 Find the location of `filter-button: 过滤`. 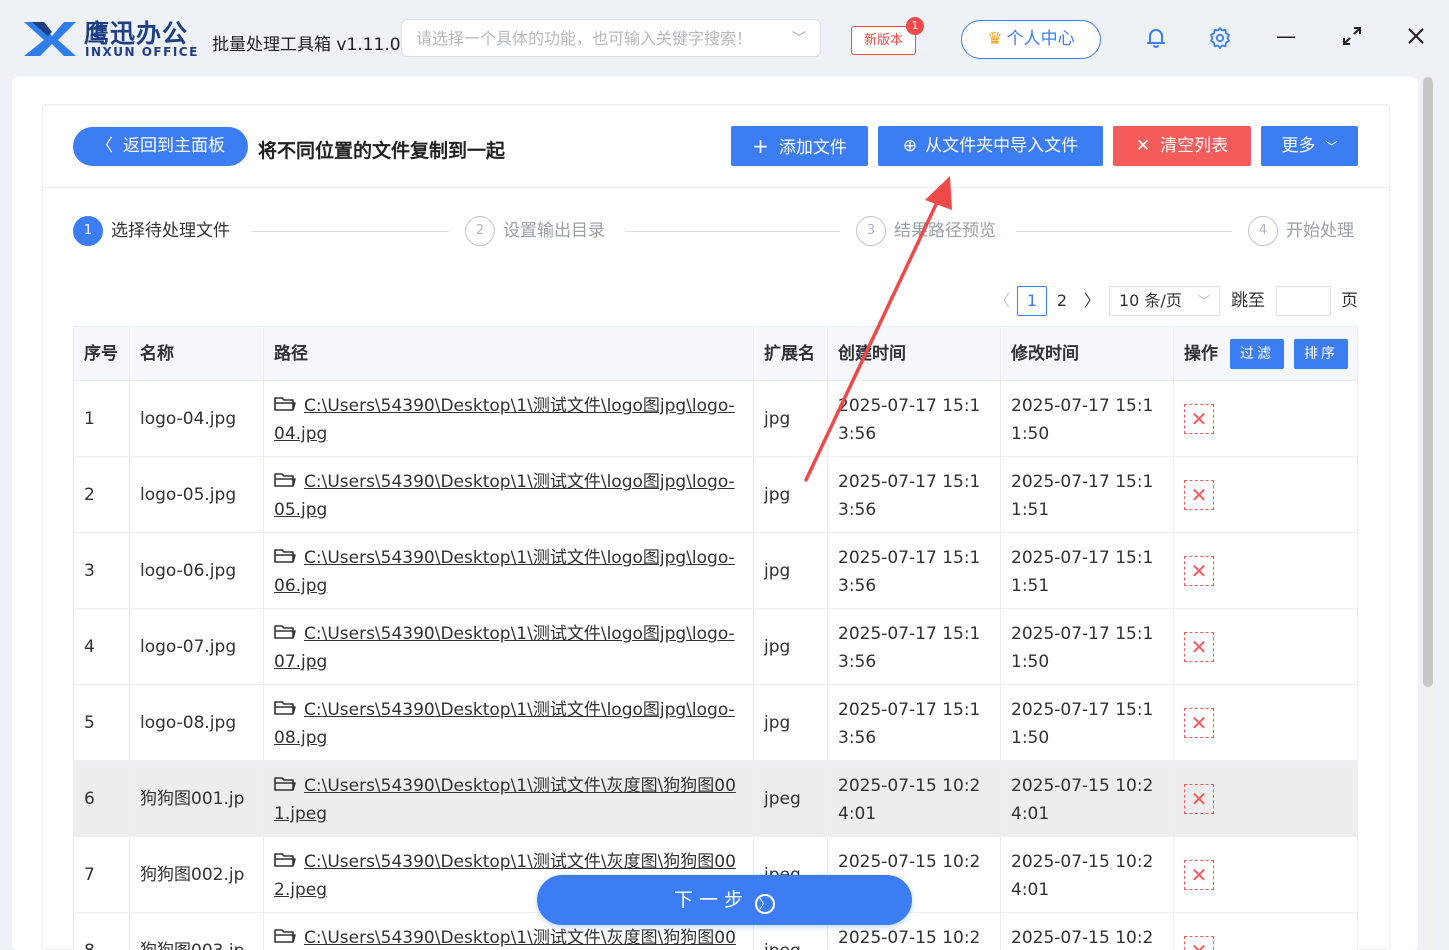

filter-button: 过滤 is located at coordinates (1257, 354).